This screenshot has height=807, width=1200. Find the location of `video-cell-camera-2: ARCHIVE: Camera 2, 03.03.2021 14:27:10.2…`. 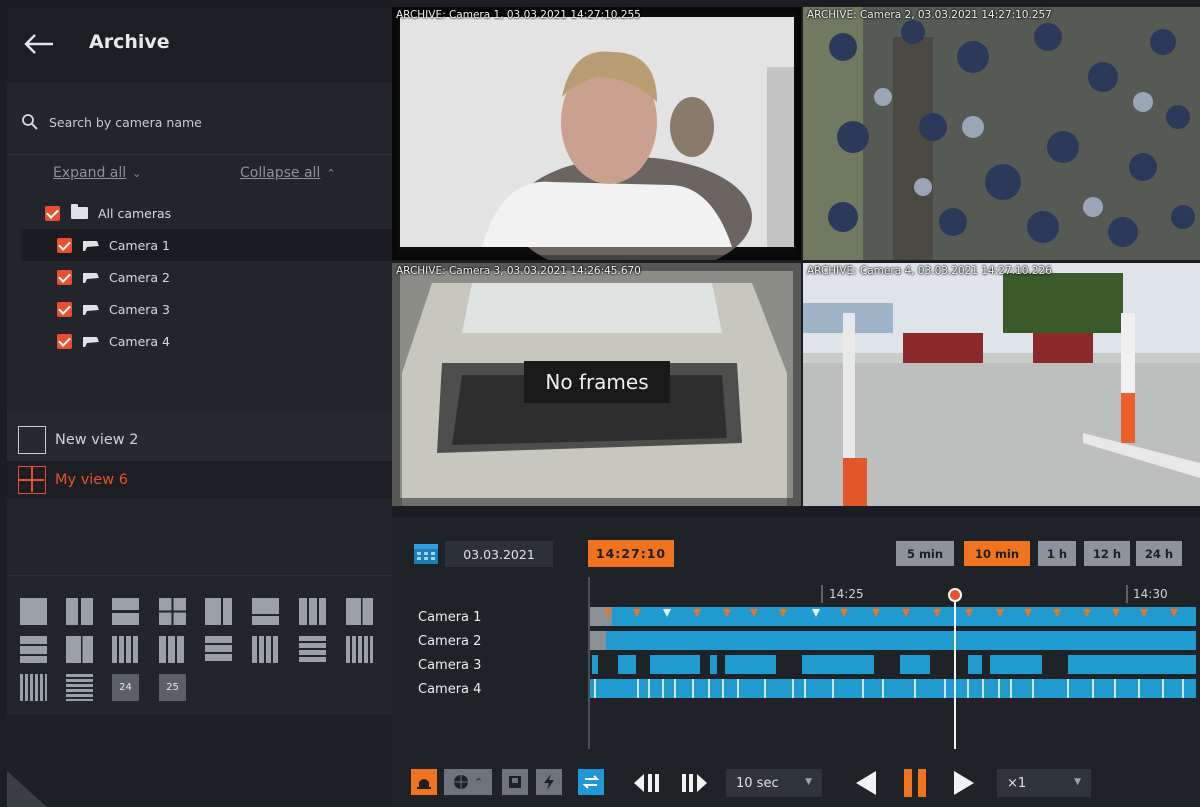

video-cell-camera-2: ARCHIVE: Camera 2, 03.03.2021 14:27:10.2… is located at coordinates (1001, 133).